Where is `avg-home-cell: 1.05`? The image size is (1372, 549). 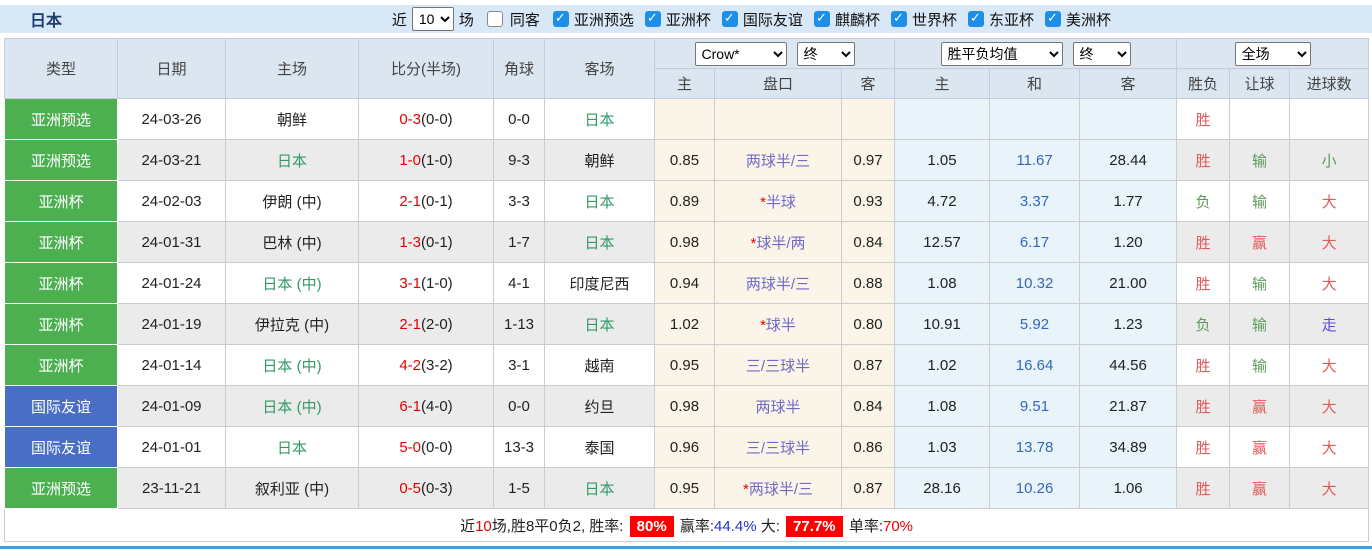 avg-home-cell: 1.05 is located at coordinates (942, 160).